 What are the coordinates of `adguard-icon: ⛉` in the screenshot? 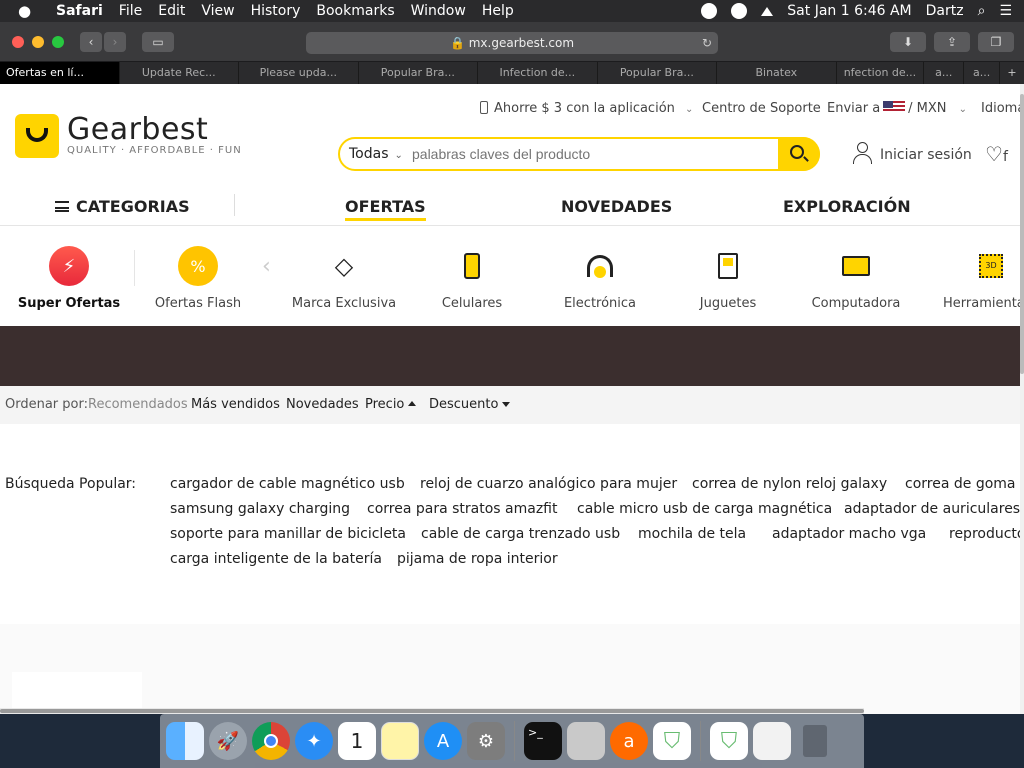 It's located at (672, 741).